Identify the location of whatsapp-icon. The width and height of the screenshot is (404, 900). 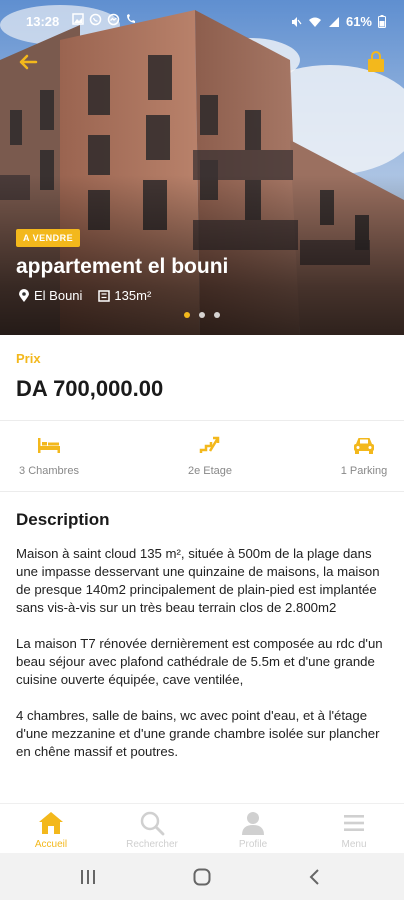
(95, 19).